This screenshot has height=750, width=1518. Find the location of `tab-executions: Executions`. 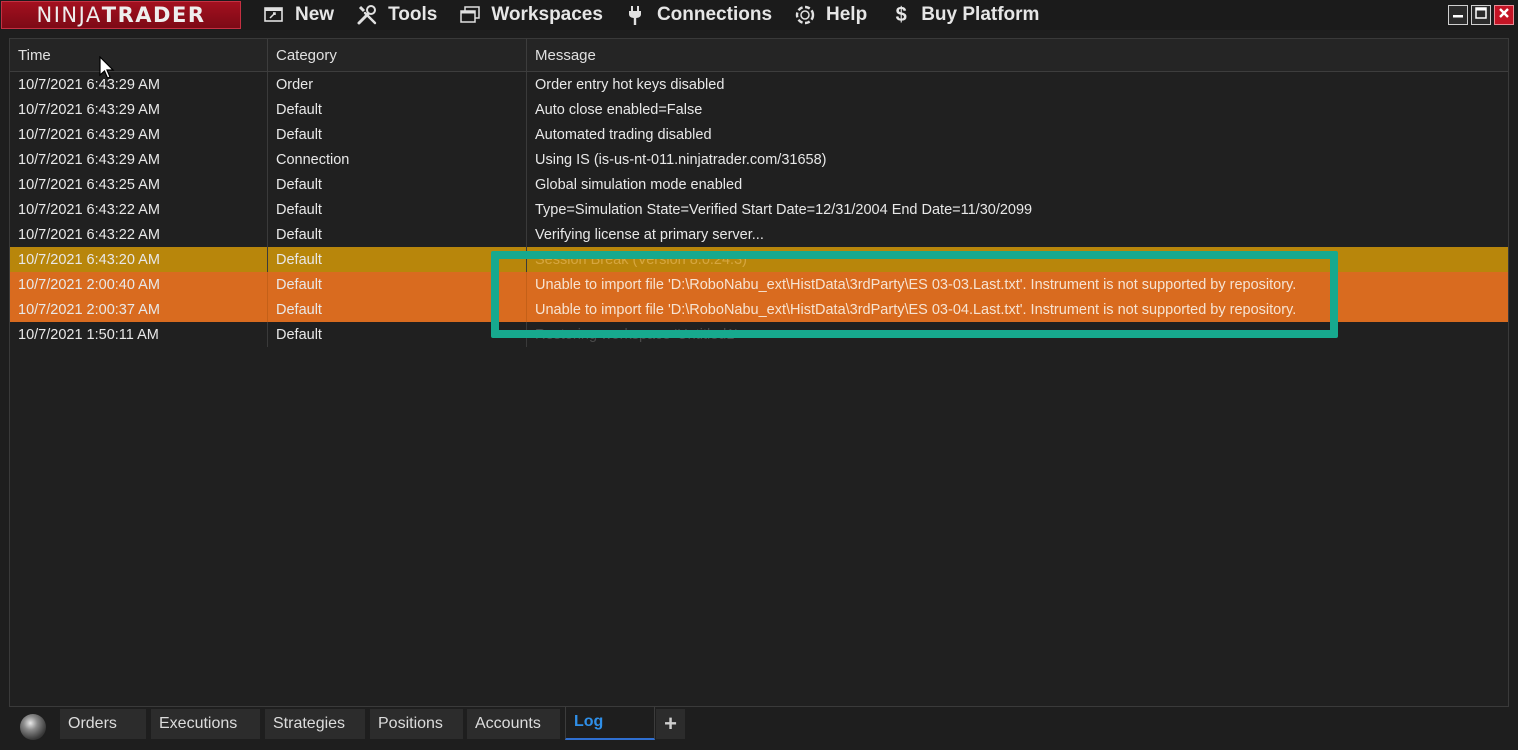

tab-executions: Executions is located at coordinates (205, 724).